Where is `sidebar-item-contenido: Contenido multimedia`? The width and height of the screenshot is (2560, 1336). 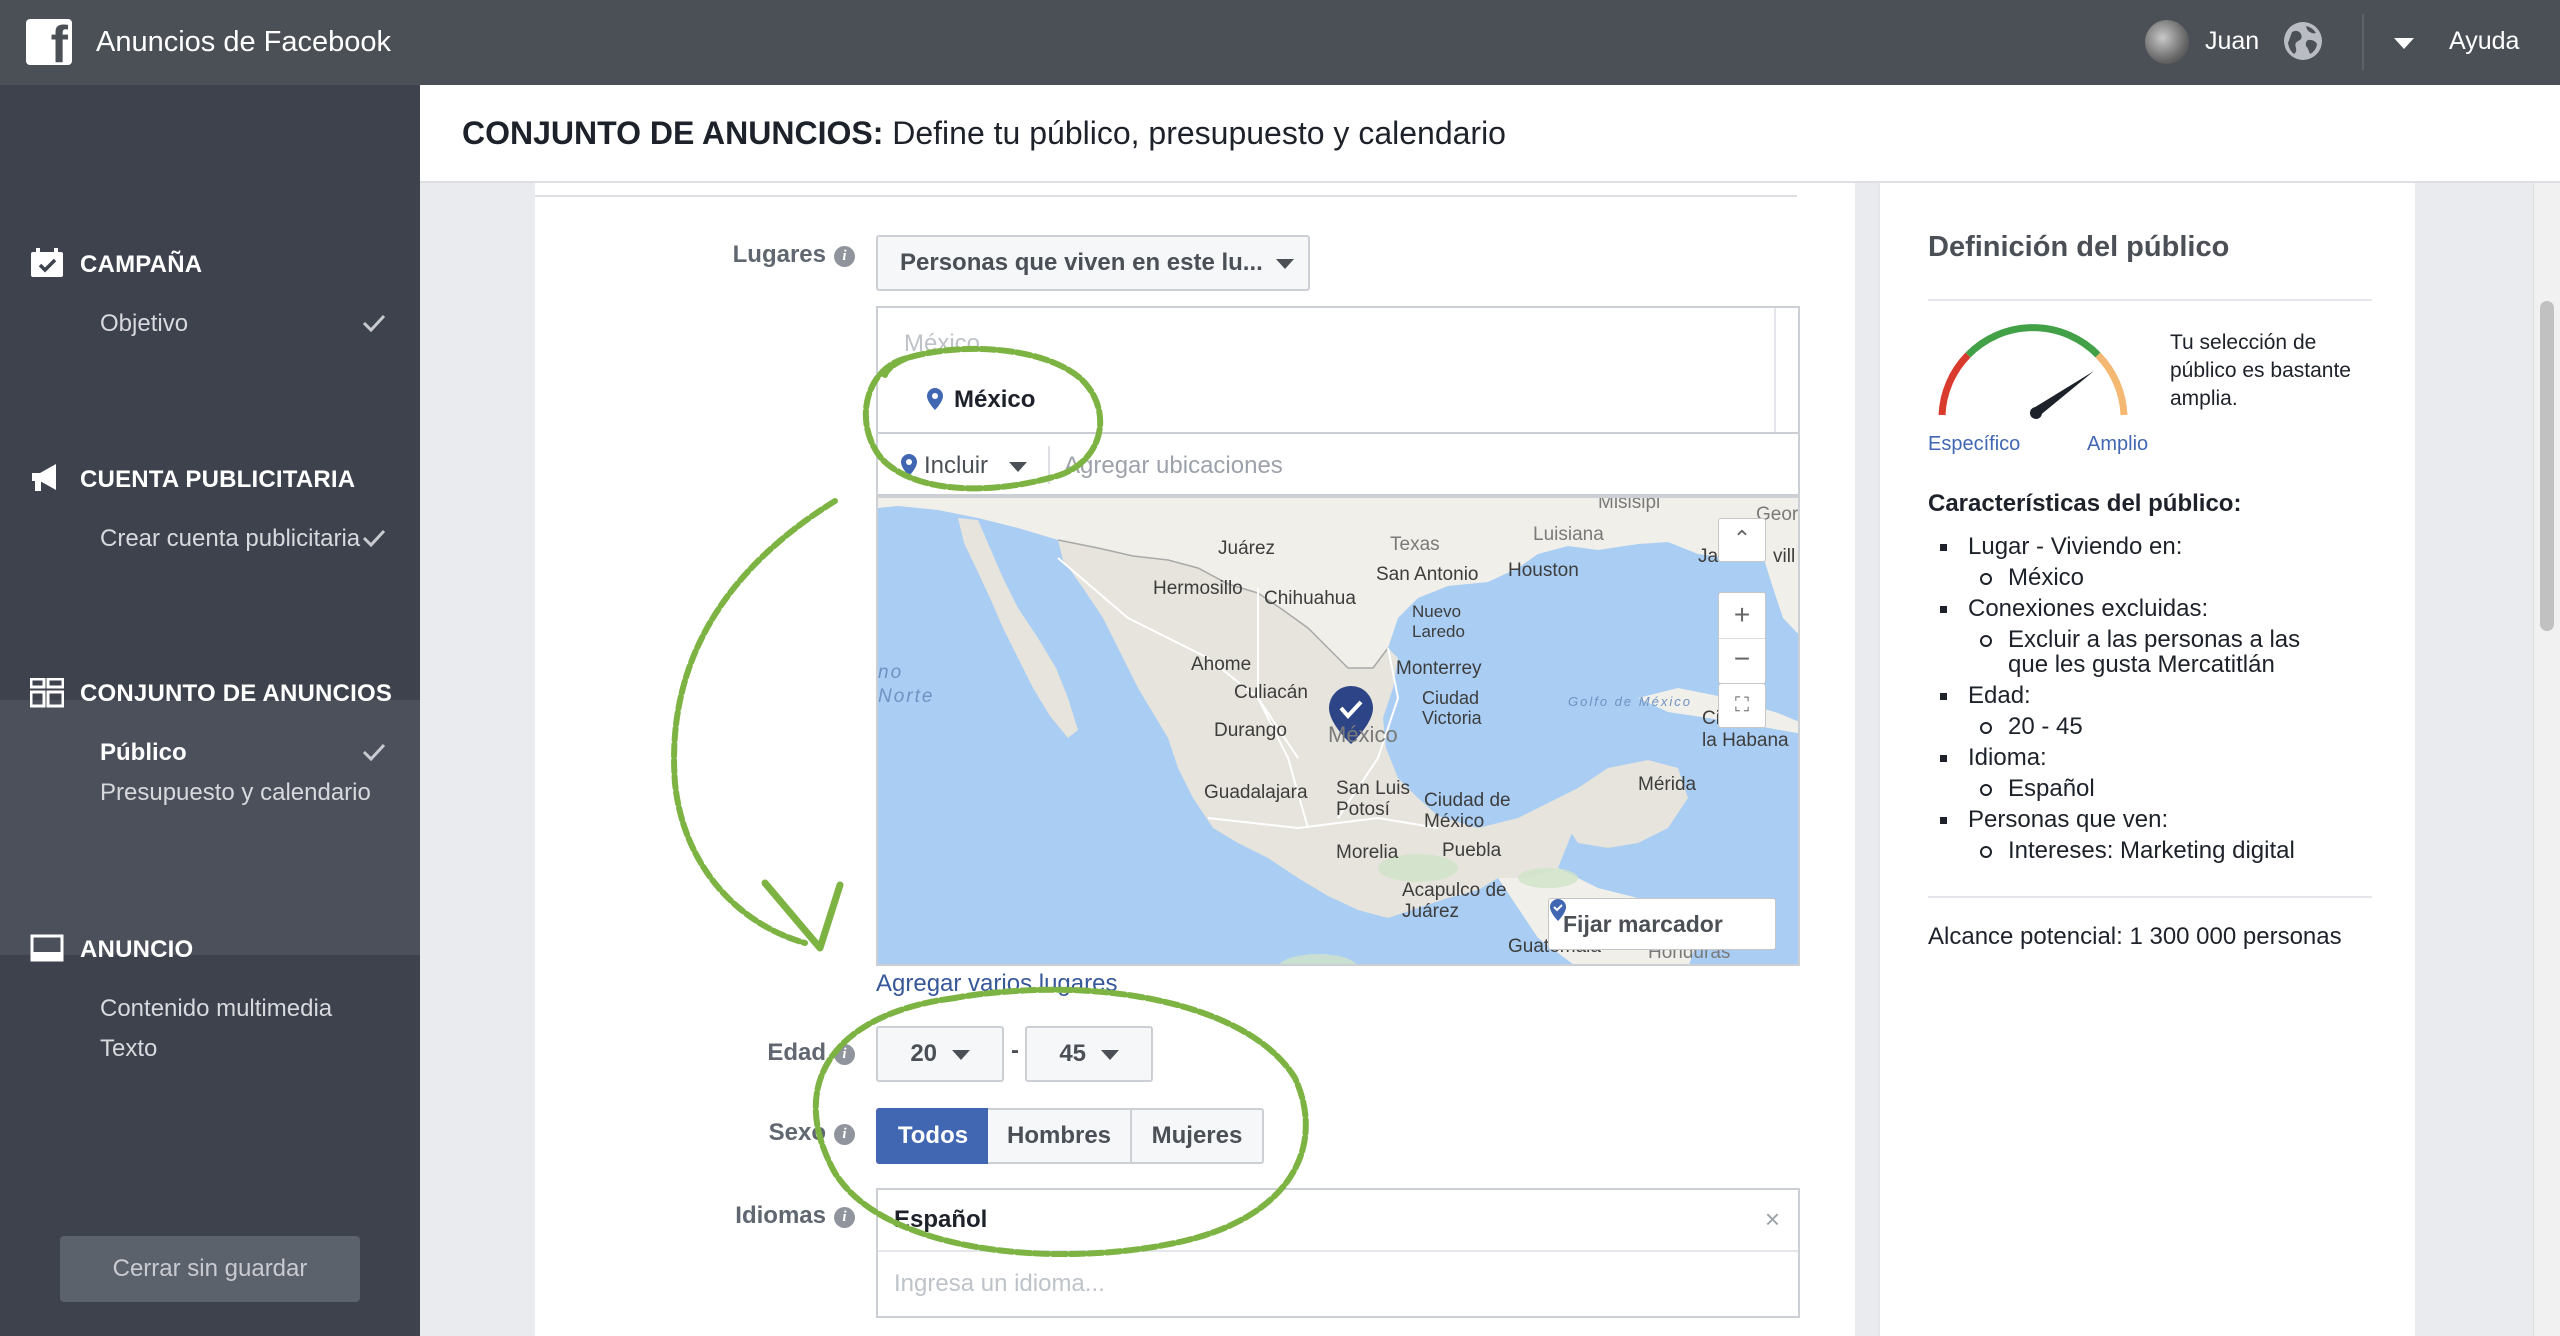
sidebar-item-contenido: Contenido multimedia is located at coordinates (216, 1009).